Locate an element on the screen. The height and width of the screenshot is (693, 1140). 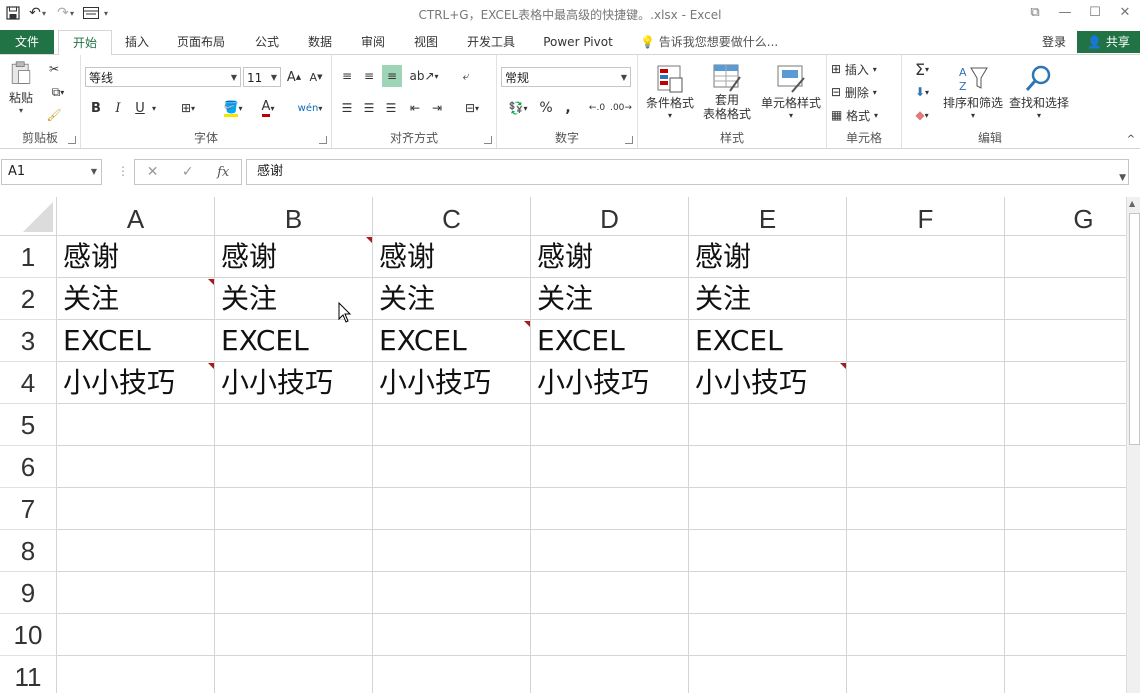
row-header-6: 6 is located at coordinates (28, 467).